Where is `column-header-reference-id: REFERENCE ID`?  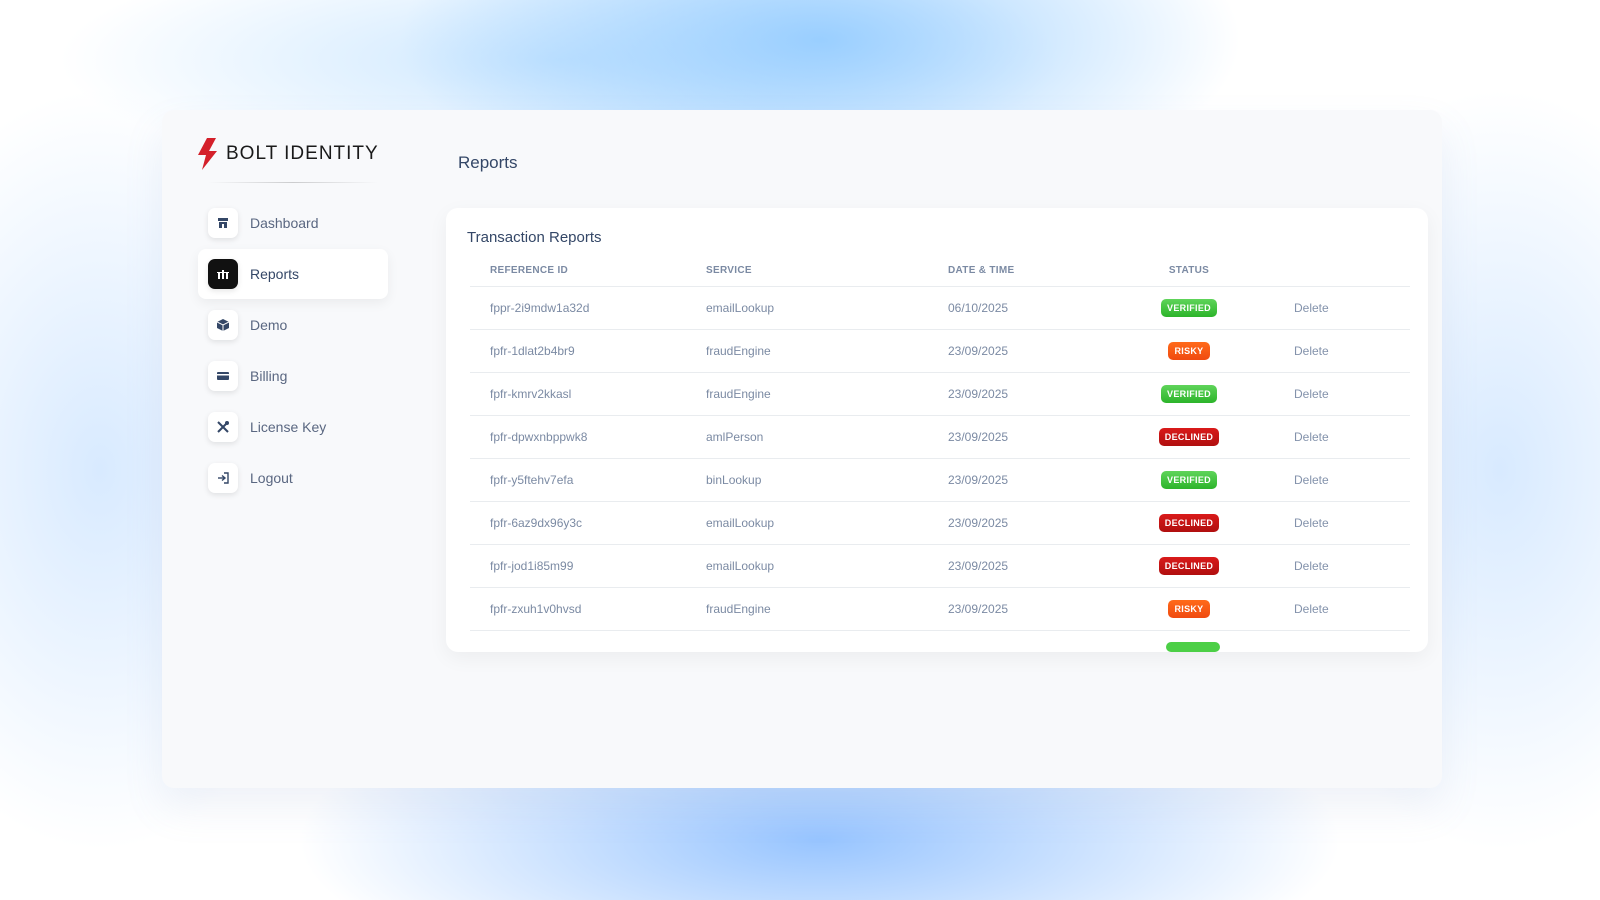
column-header-reference-id: REFERENCE ID is located at coordinates (588, 271).